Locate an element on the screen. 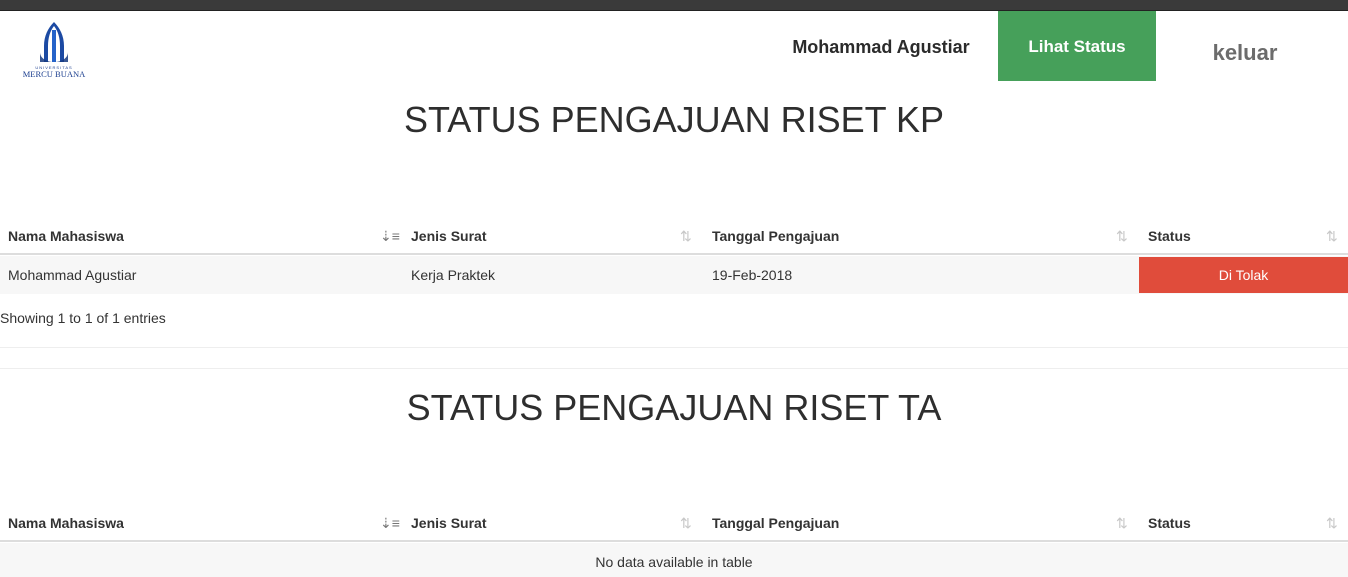 This screenshot has width=1348, height=577. kp-col-tanggal: Tanggal Pengajuan is located at coordinates (771, 235).